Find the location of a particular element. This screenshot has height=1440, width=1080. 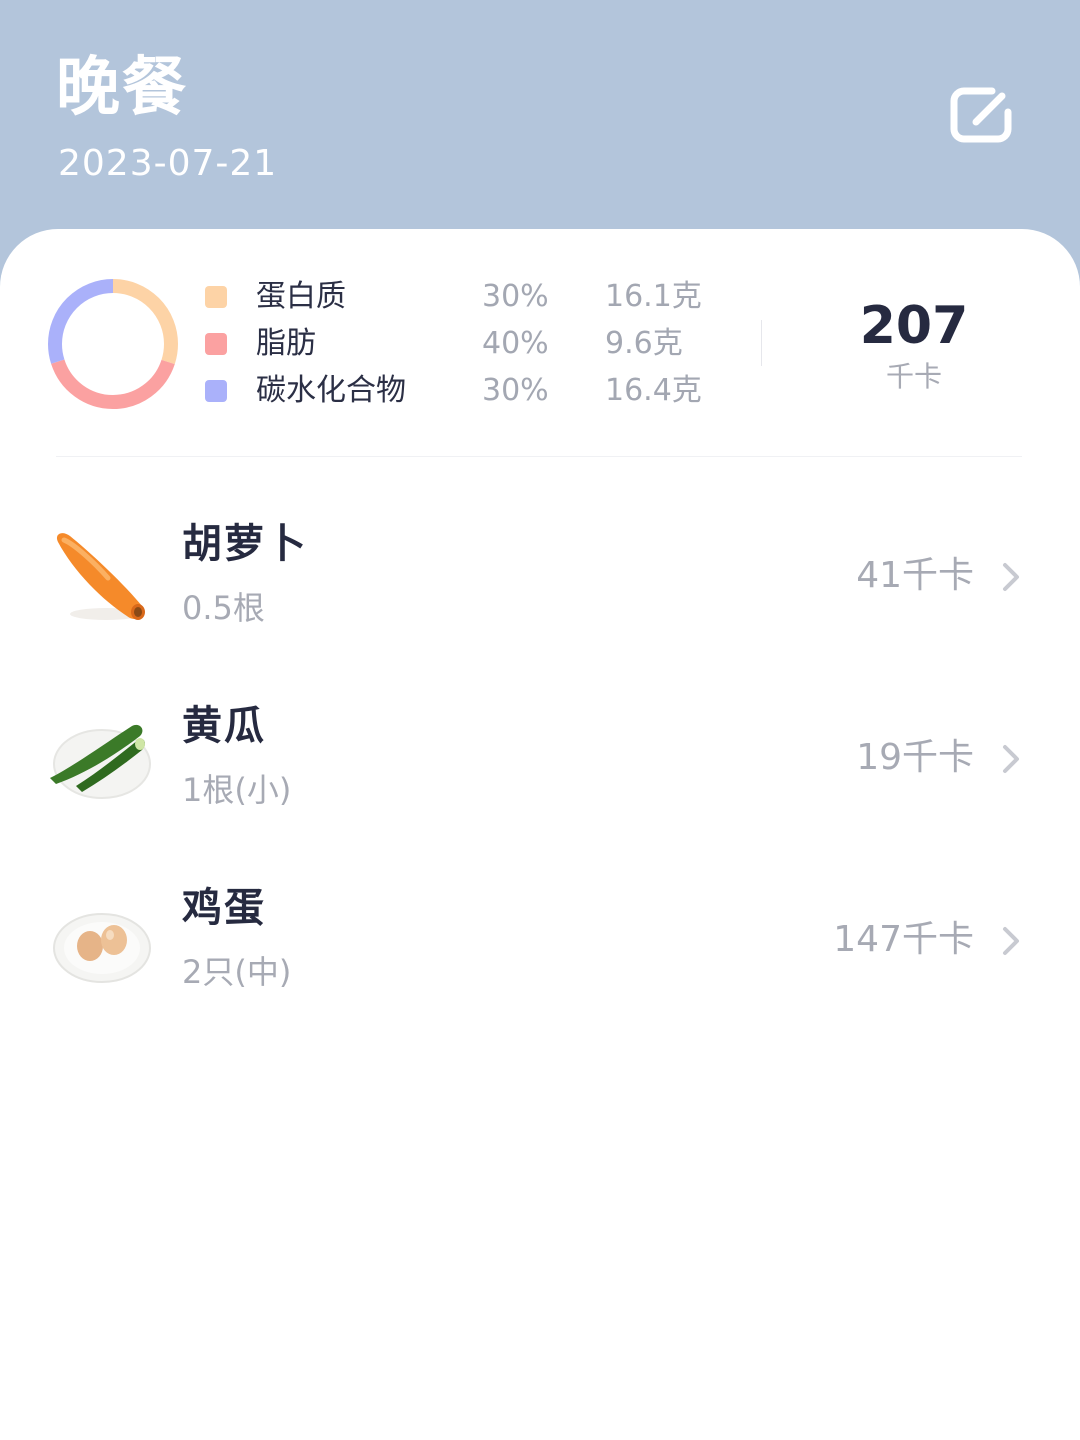

macro-row-carbs: 碳水化合物 30% 16.4克 is located at coordinates (485, 391).